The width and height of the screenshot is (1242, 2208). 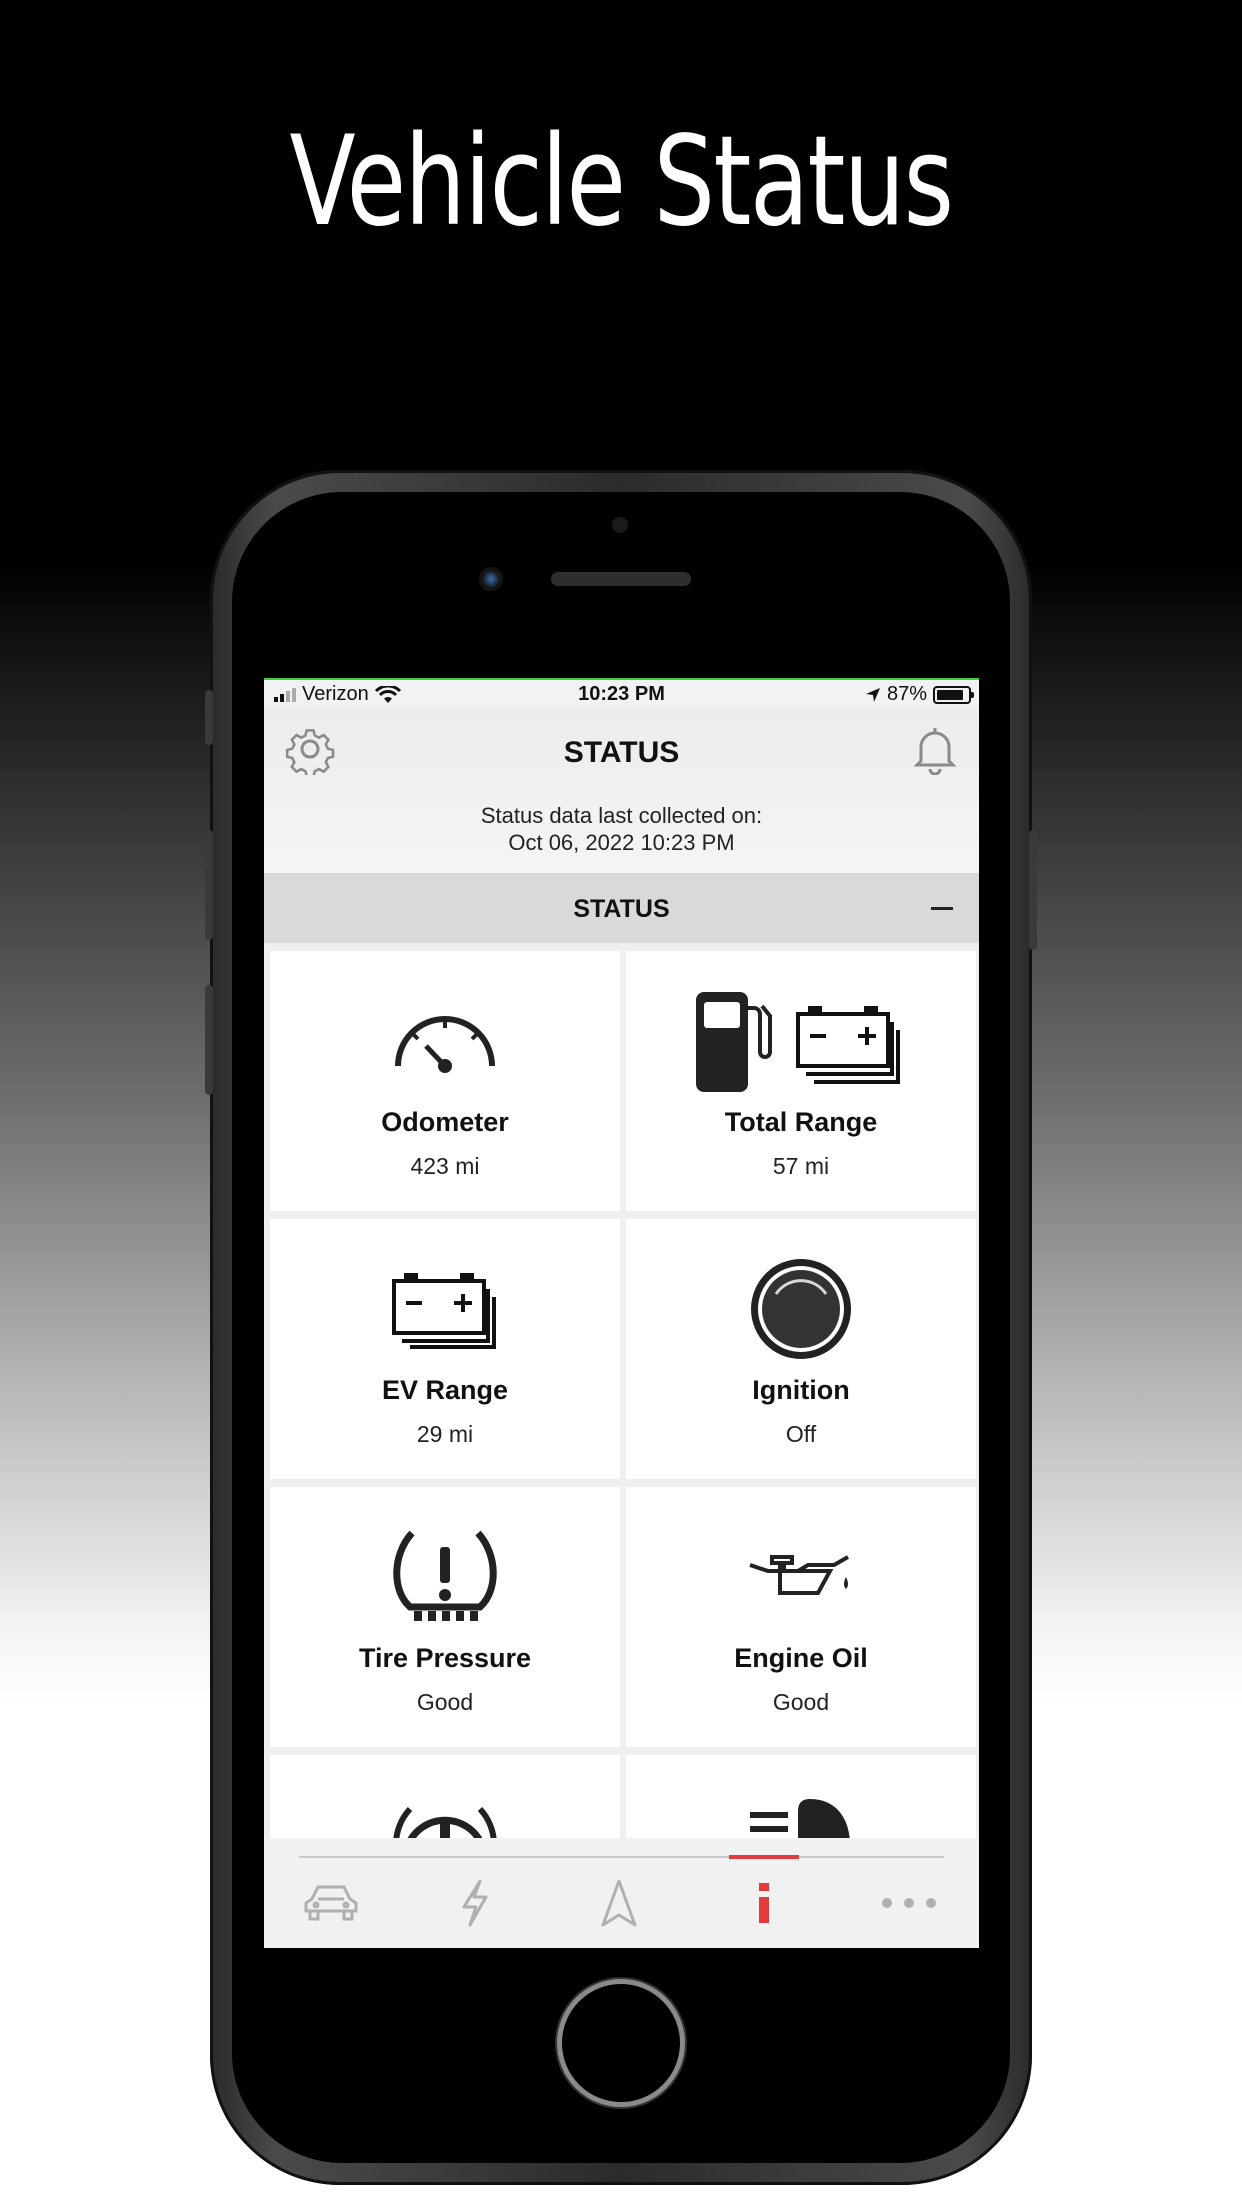 I want to click on front-camera, so click(x=491, y=579).